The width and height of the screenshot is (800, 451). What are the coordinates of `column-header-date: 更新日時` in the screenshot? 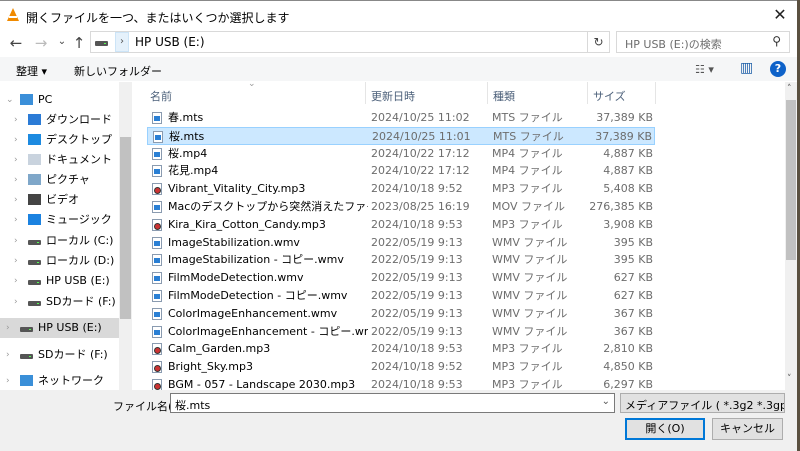 It's located at (393, 96).